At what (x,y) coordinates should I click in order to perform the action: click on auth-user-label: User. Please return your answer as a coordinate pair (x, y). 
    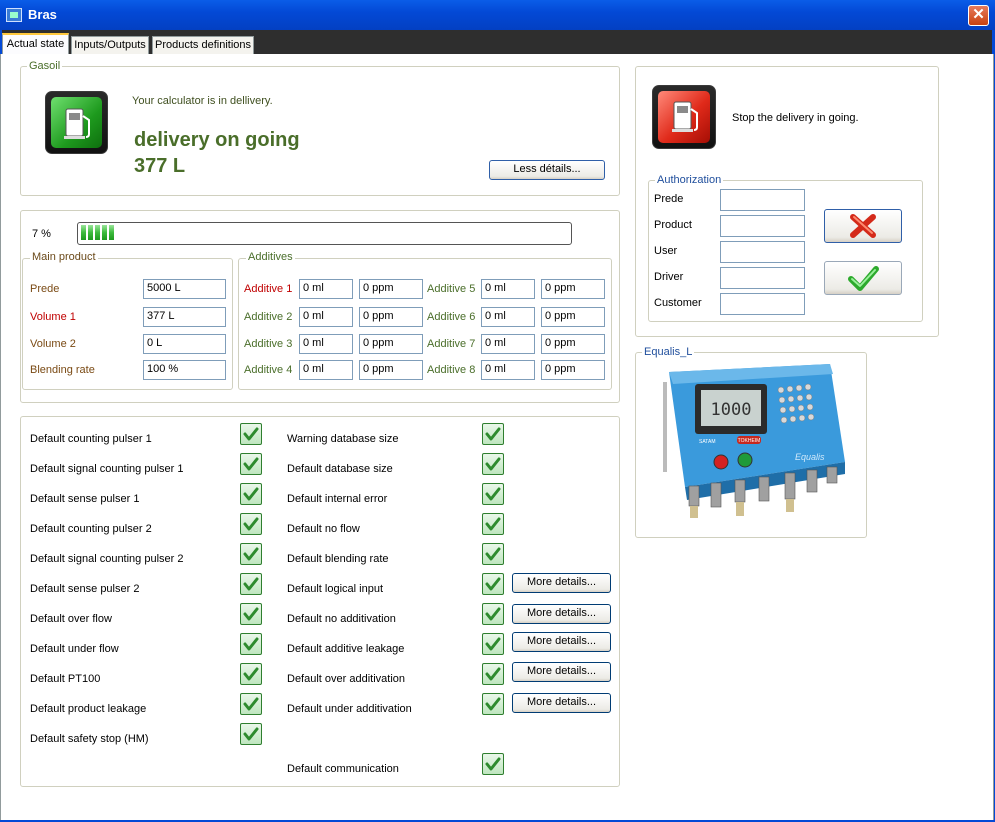
    Looking at the image, I should click on (666, 251).